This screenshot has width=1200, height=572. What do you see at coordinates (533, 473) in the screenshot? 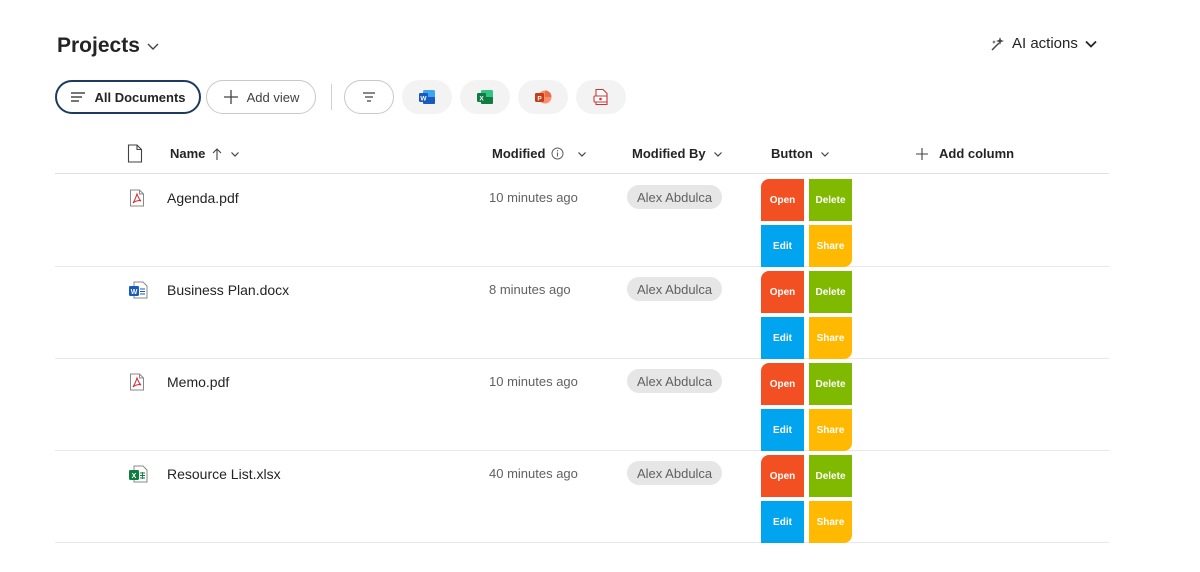
I see `modified-time: 40 minutes ago` at bounding box center [533, 473].